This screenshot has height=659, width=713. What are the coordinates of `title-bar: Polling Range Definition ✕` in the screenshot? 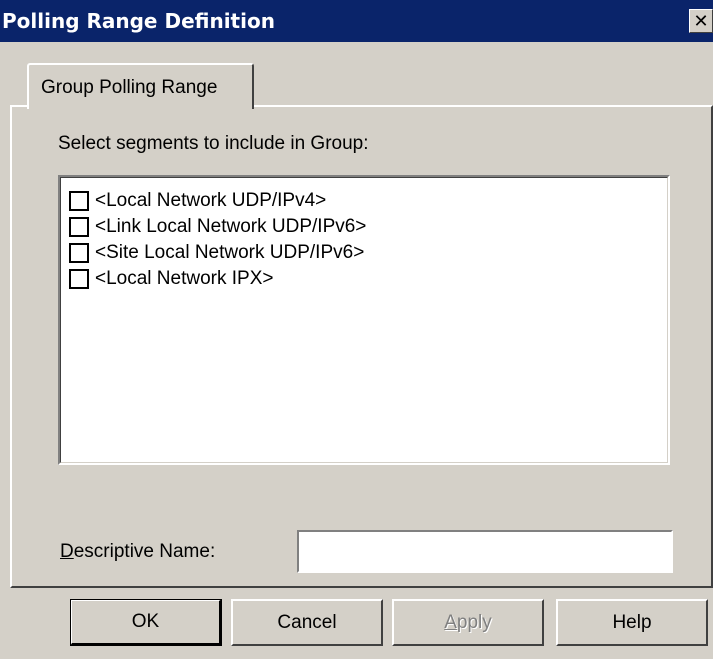 It's located at (356, 21).